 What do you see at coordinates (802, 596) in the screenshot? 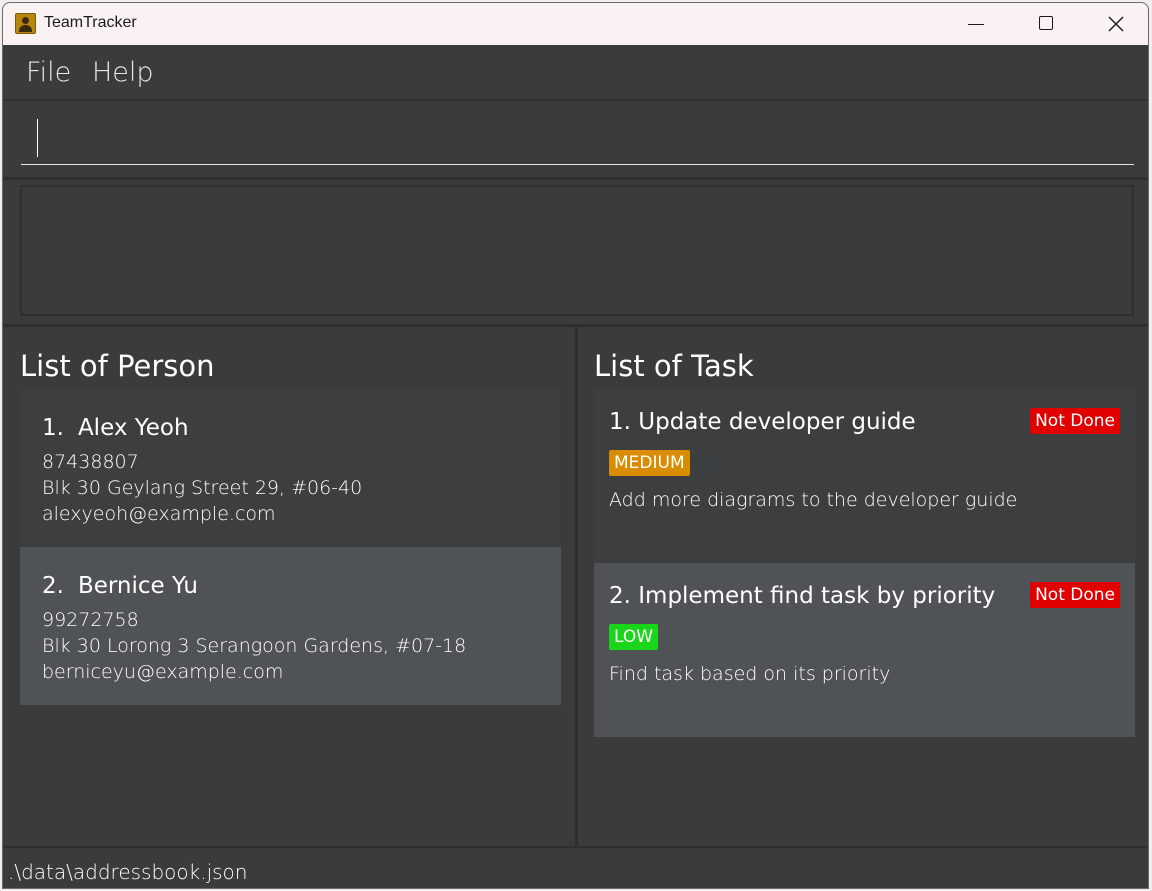
I see `task-title: 2. Implement find task by priority` at bounding box center [802, 596].